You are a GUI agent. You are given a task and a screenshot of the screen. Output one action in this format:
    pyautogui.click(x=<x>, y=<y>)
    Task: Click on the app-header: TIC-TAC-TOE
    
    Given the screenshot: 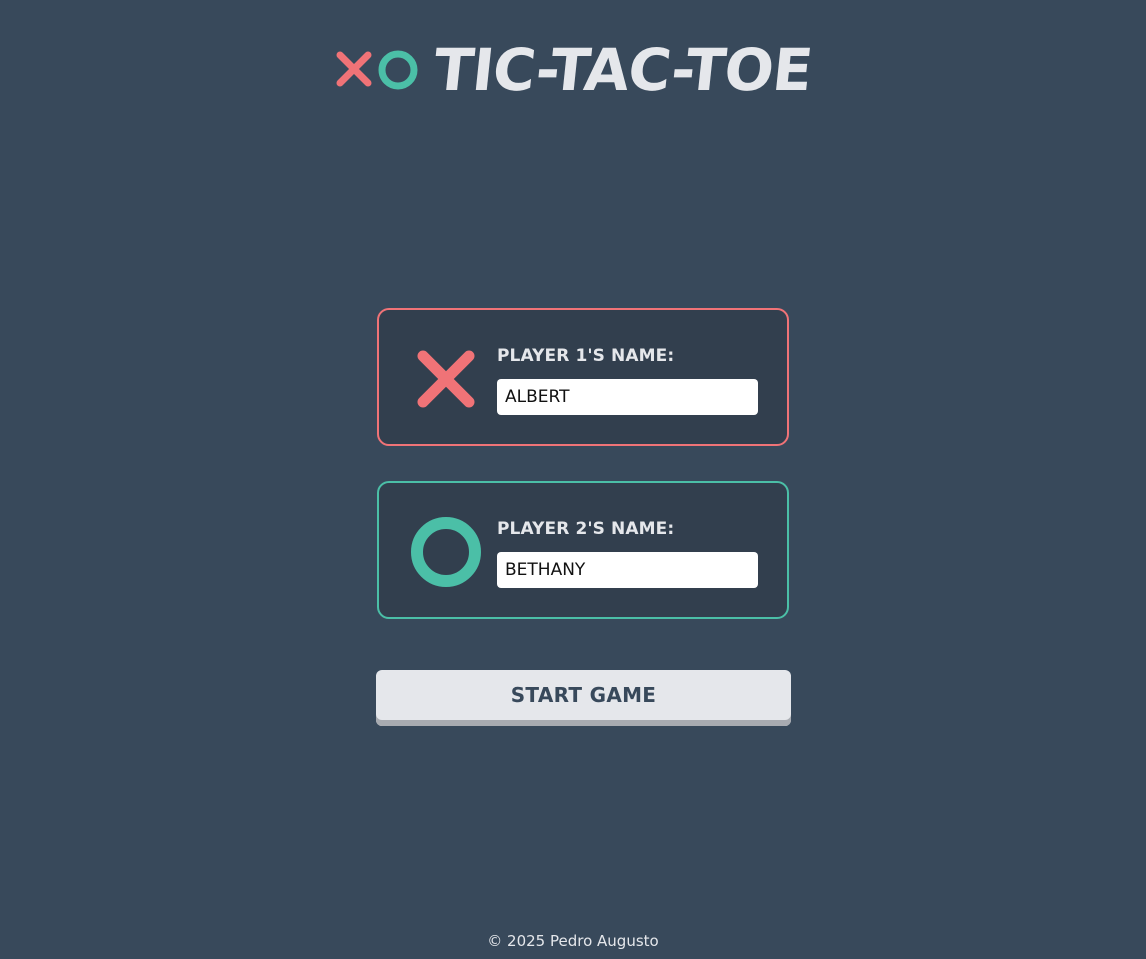 What is the action you would take?
    pyautogui.click(x=573, y=70)
    